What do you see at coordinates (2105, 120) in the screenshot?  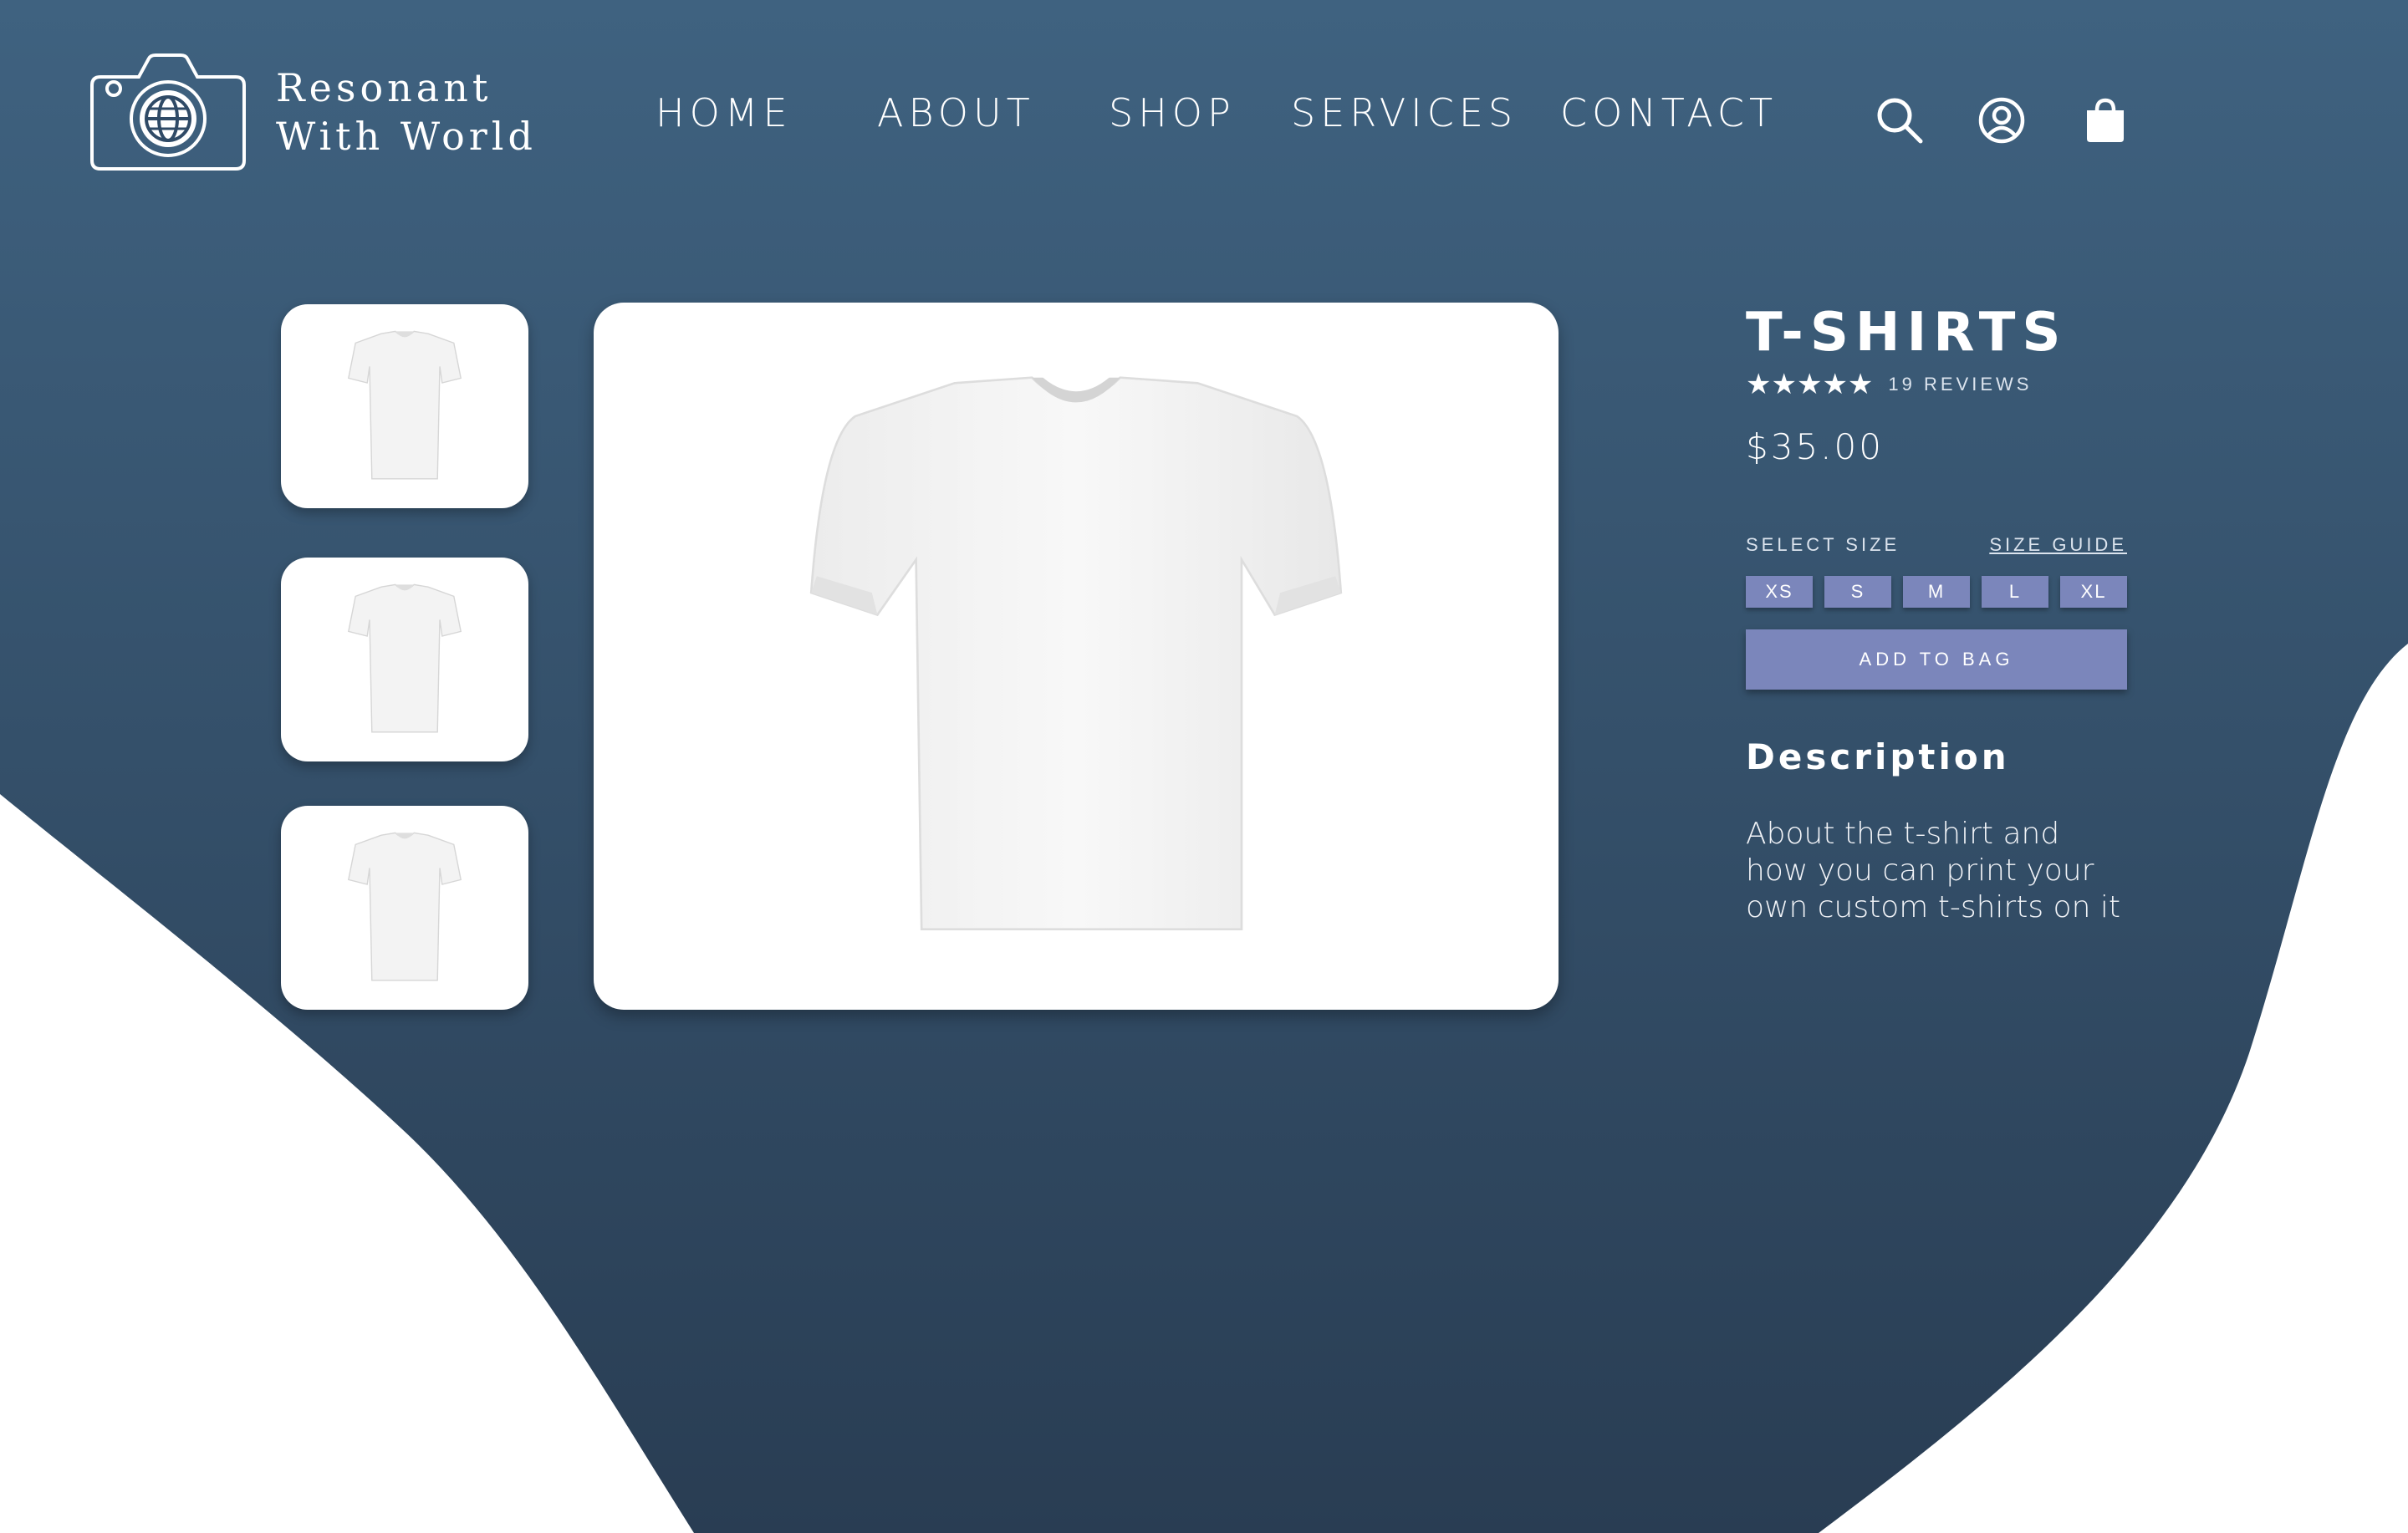 I see `shopping-bag-icon` at bounding box center [2105, 120].